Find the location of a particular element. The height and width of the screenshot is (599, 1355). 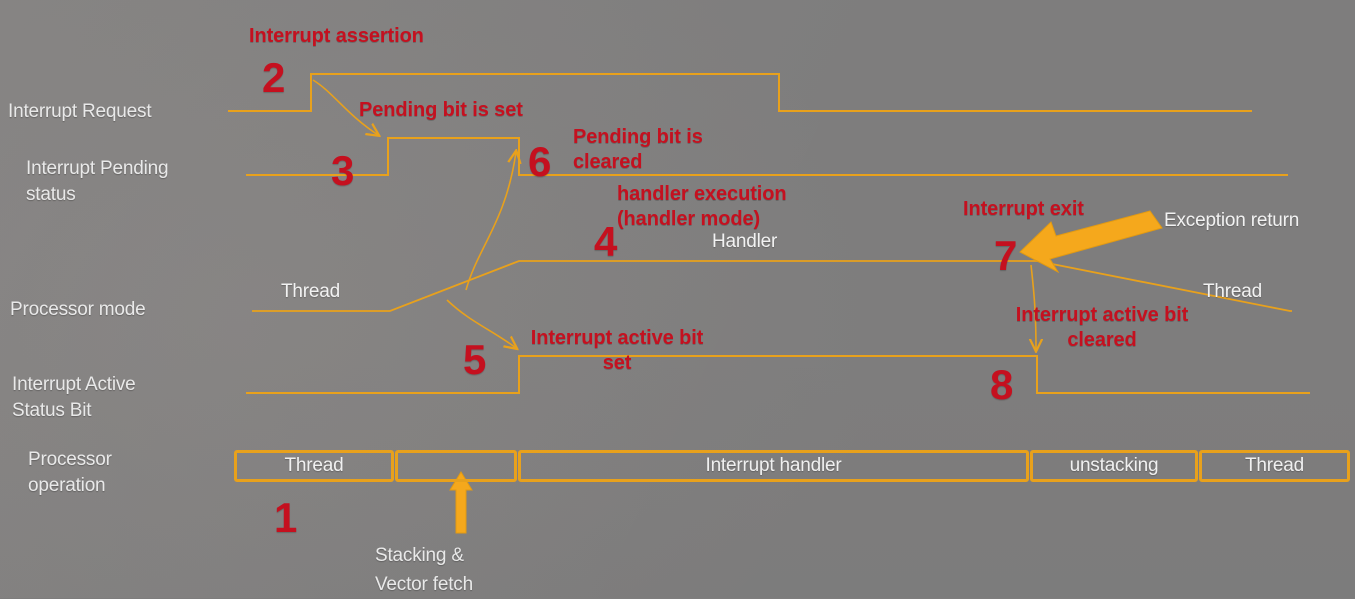

waveform-interrupt-pending is located at coordinates (767, 156).